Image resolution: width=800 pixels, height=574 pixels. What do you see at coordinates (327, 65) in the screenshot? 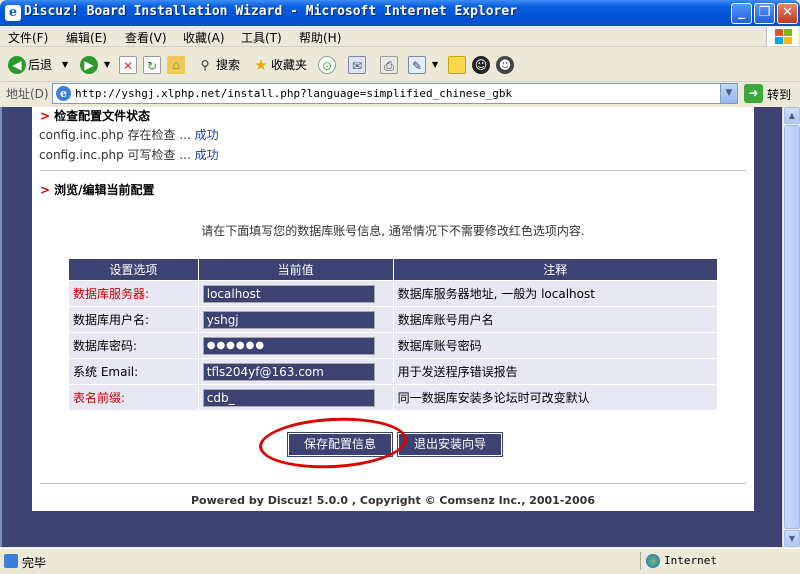
I see `media-icon: ⊙` at bounding box center [327, 65].